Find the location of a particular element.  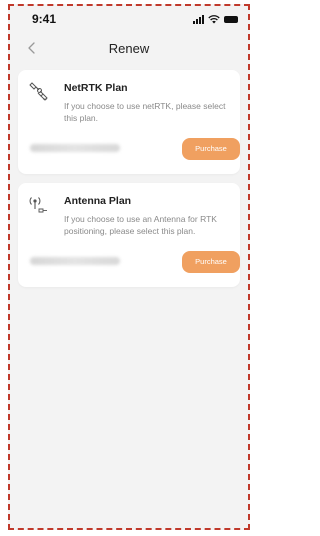

purchase-button-netrtk: Purchase is located at coordinates (211, 149).